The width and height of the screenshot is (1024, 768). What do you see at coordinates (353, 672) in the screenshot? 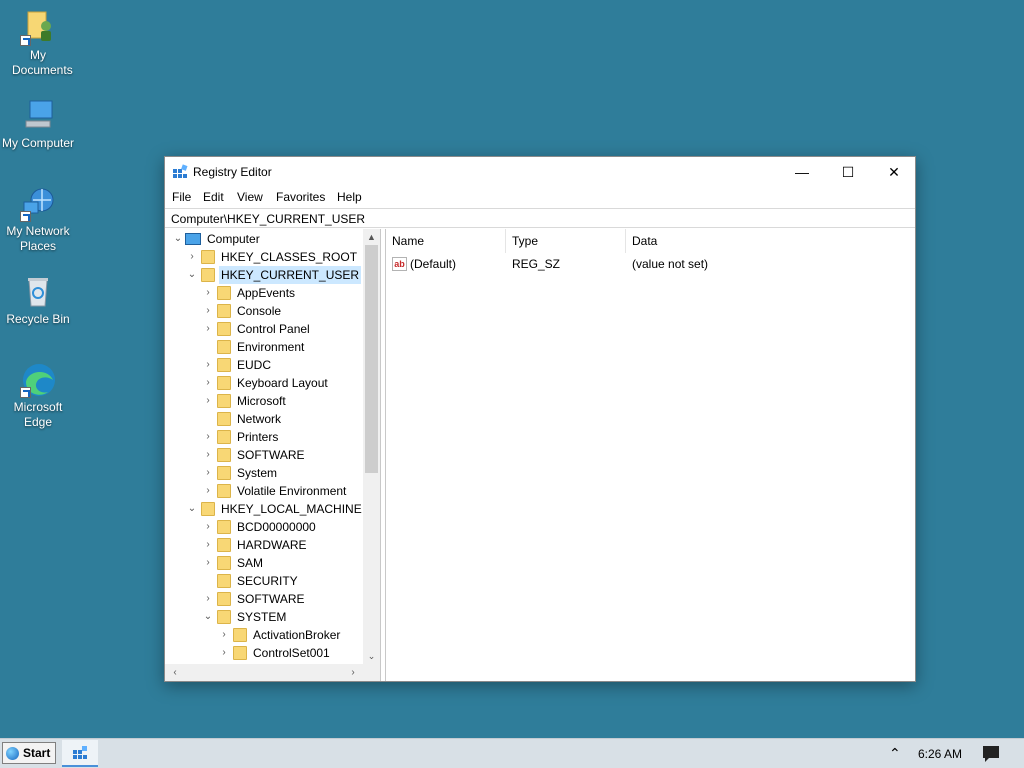
I see `scroll-right-icon: ›` at bounding box center [353, 672].